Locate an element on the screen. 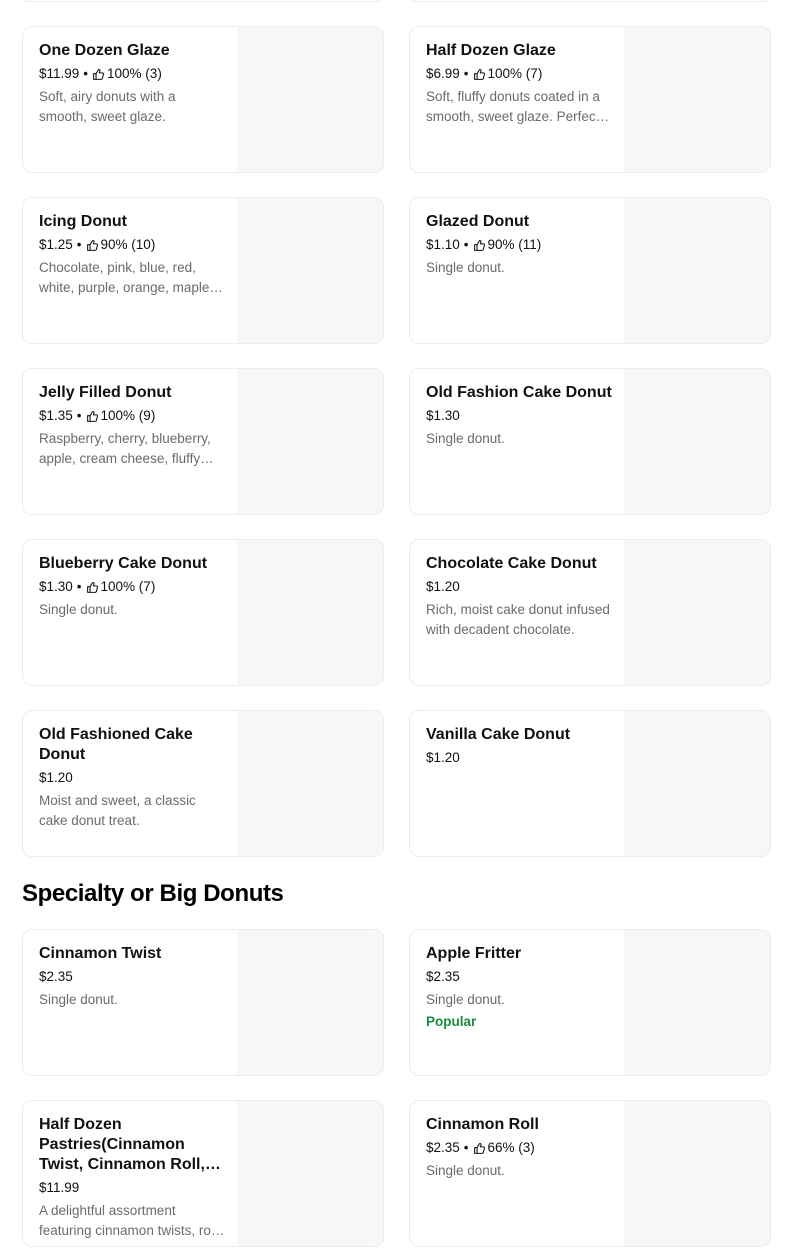 This screenshot has width=804, height=1253. menu-item-card-cinnamon-roll: Cinnamon Roll $2.35 • 66% (3) Single donut. is located at coordinates (590, 1173).